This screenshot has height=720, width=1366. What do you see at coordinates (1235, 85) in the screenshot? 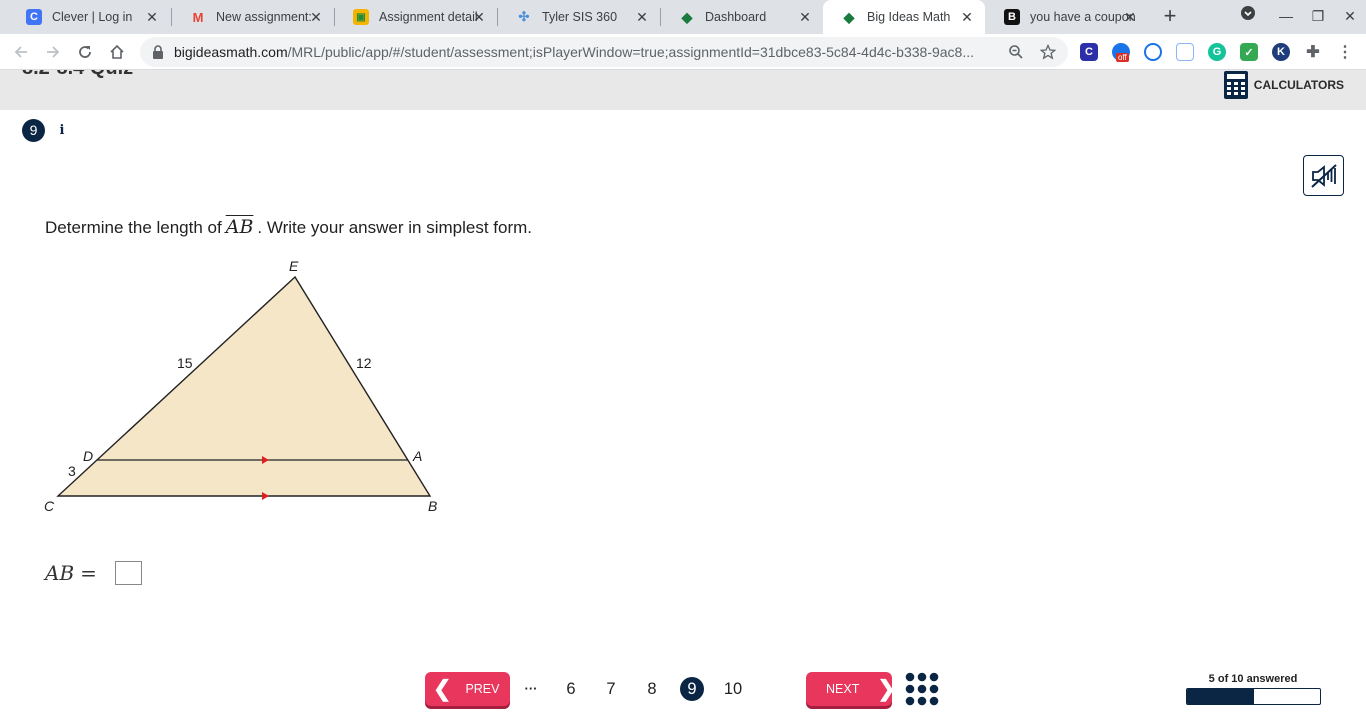
I see `calculator-icon` at bounding box center [1235, 85].